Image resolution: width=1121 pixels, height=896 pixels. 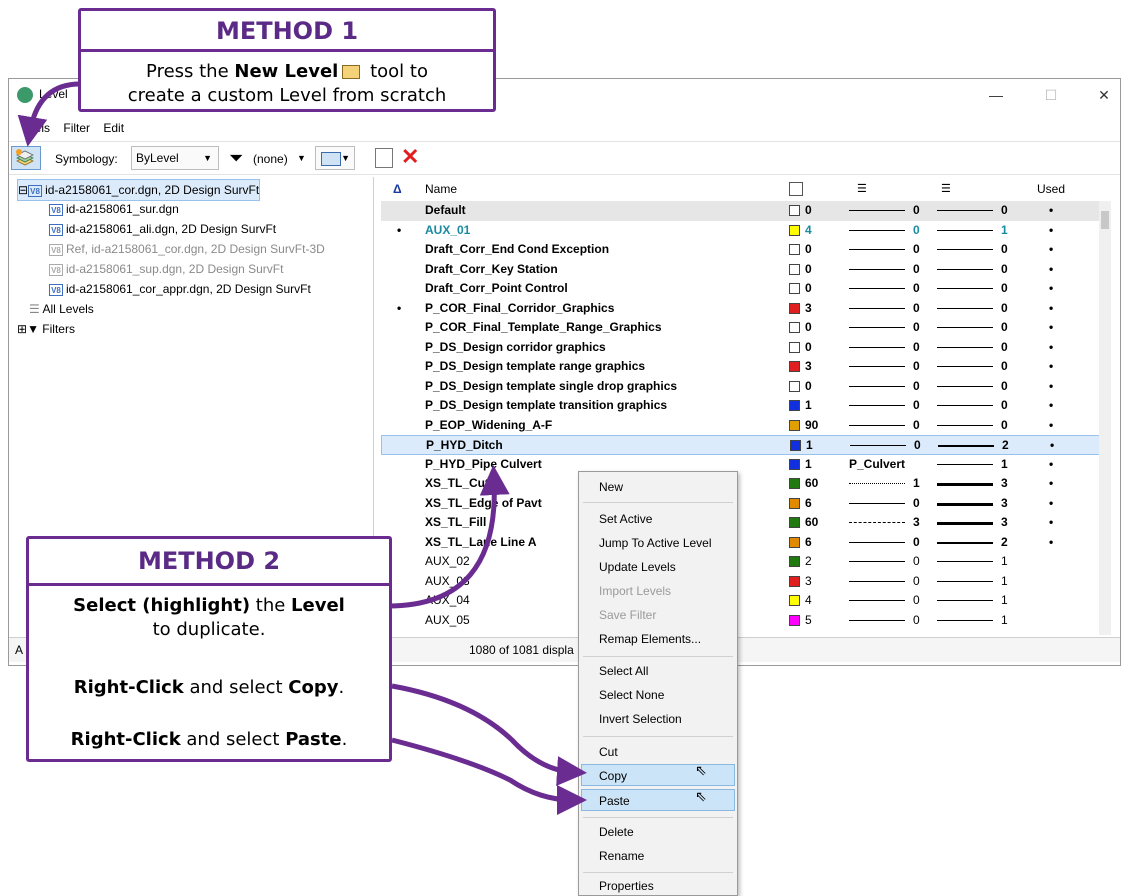 What do you see at coordinates (287, 71) in the screenshot?
I see `method1-line1: Press the New Level tool to` at bounding box center [287, 71].